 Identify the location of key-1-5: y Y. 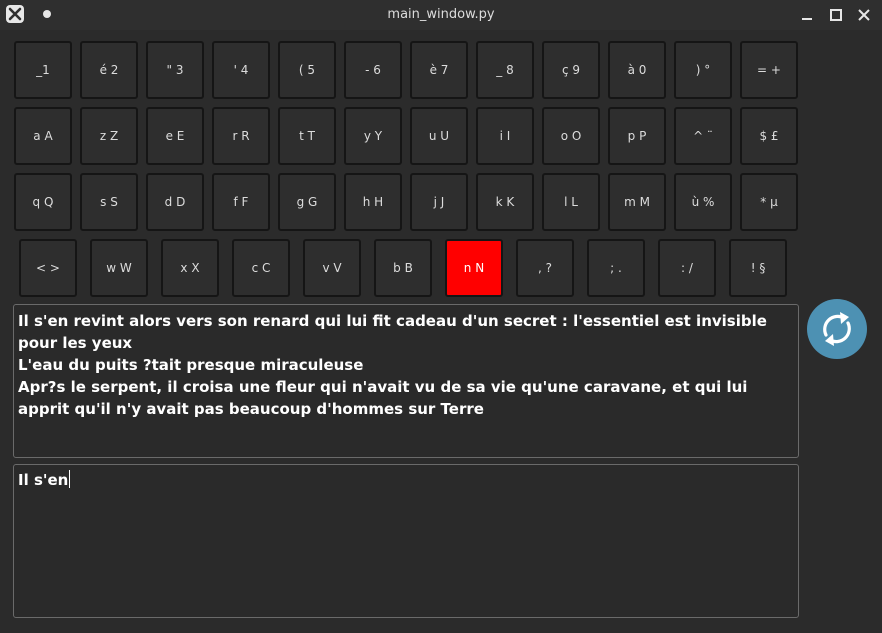
(373, 136).